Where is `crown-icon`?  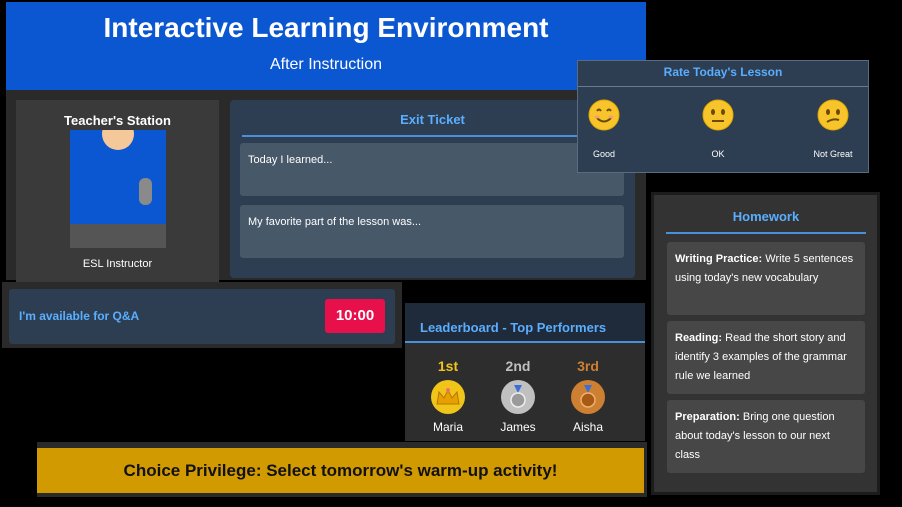
crown-icon is located at coordinates (448, 397).